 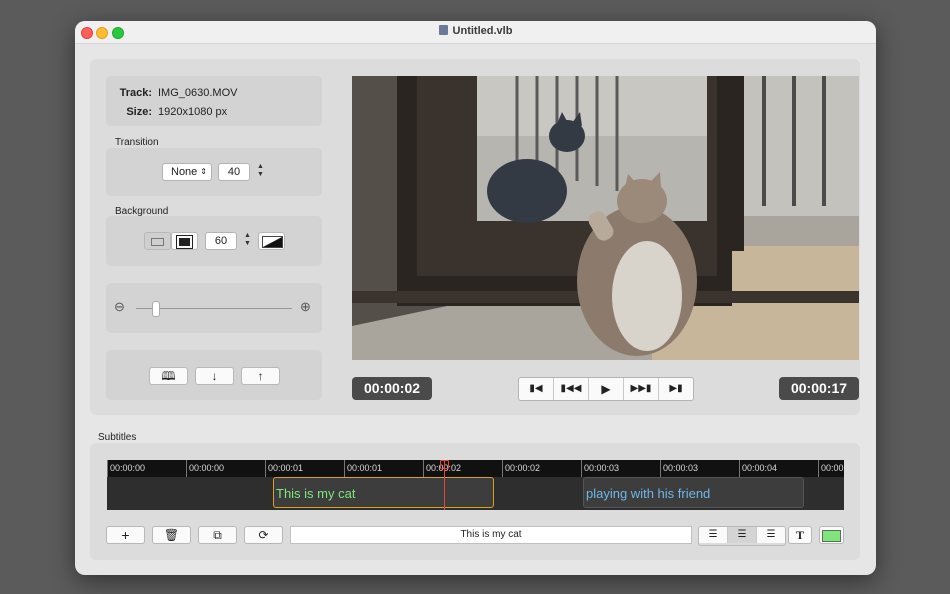 I want to click on align-left-icon: ☰, so click(x=713, y=534).